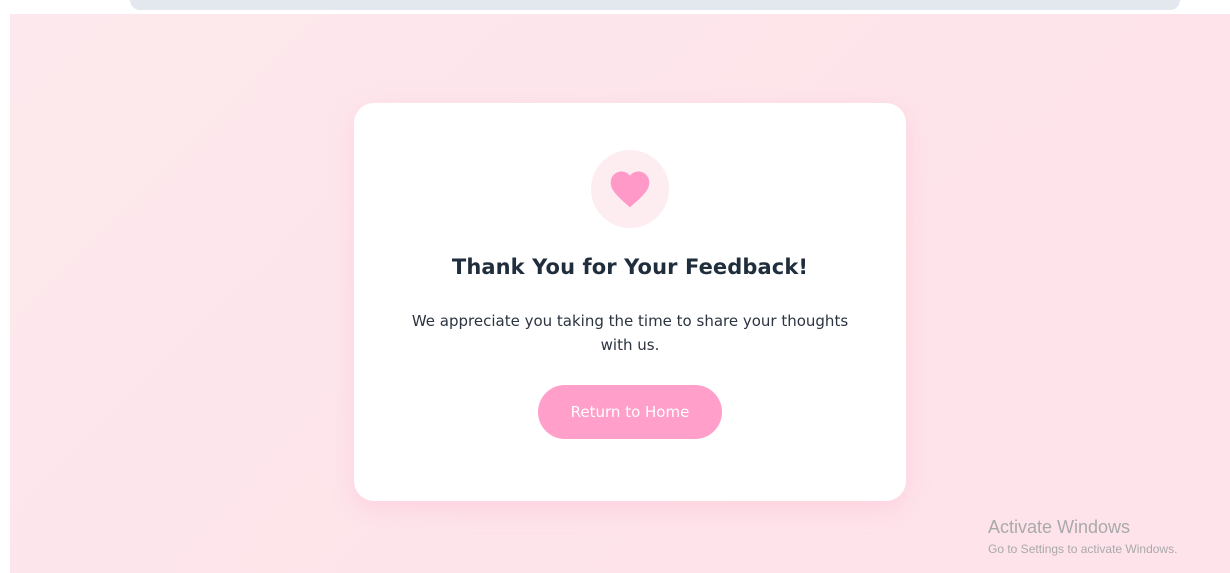  I want to click on watermark-subtitle: Go to Settings to activate Windows., so click(1083, 549).